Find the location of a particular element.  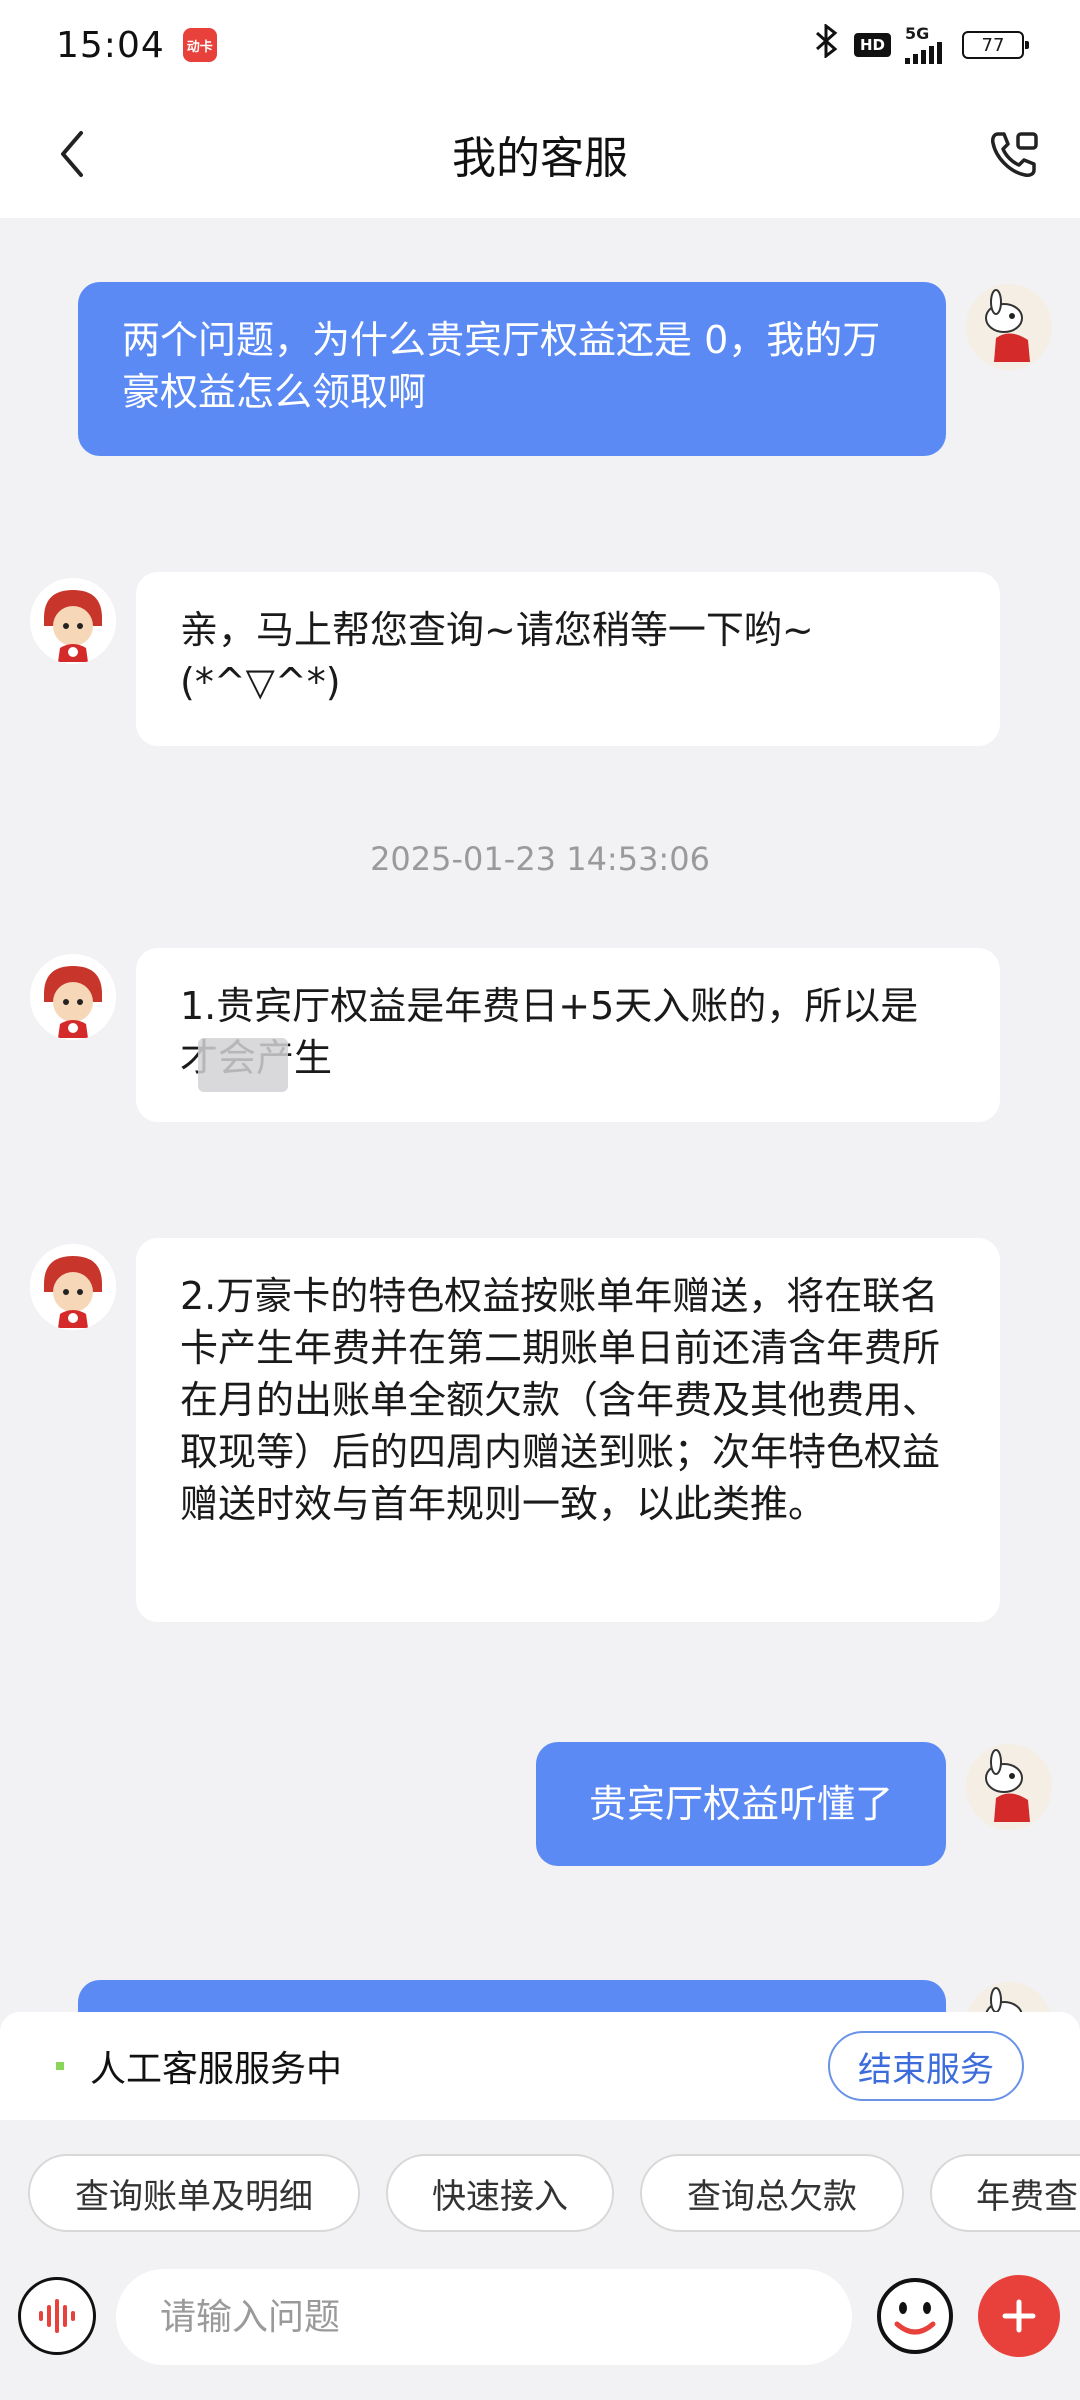

network-type: 5G is located at coordinates (917, 33).